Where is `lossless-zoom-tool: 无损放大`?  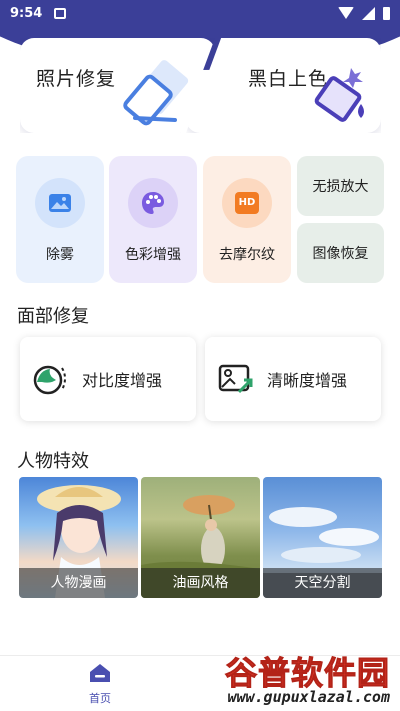 lossless-zoom-tool: 无损放大 is located at coordinates (340, 186).